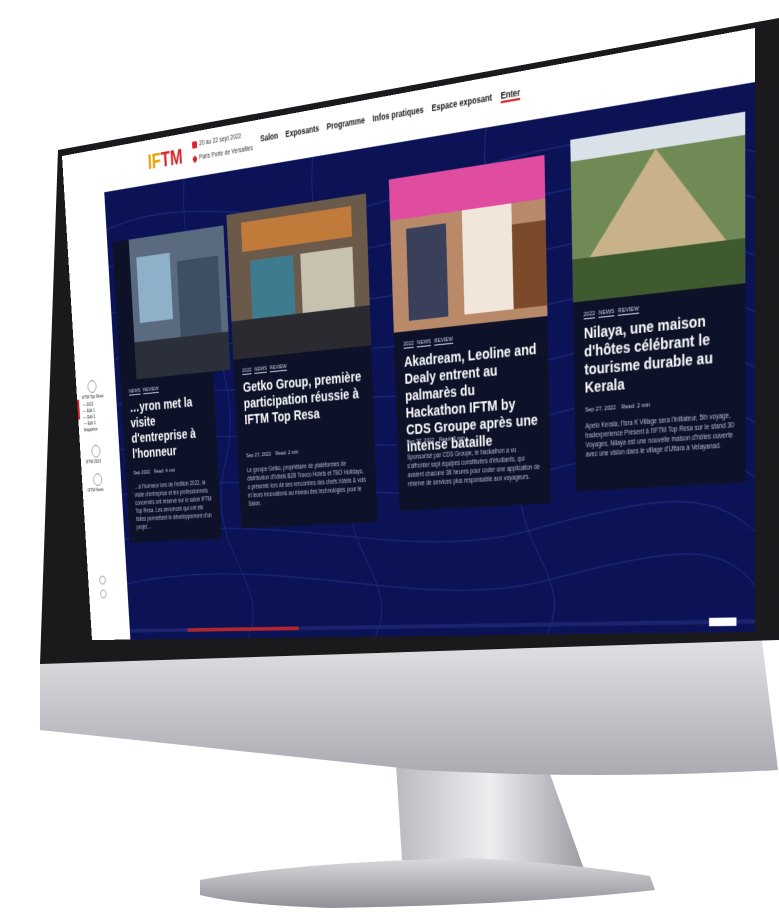 Image resolution: width=779 pixels, height=924 pixels. I want to click on logo-part2: TM, so click(172, 157).